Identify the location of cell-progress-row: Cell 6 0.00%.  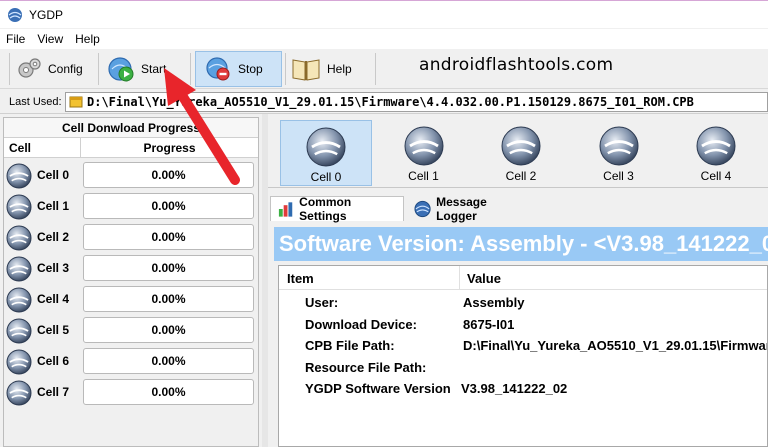
(131, 361).